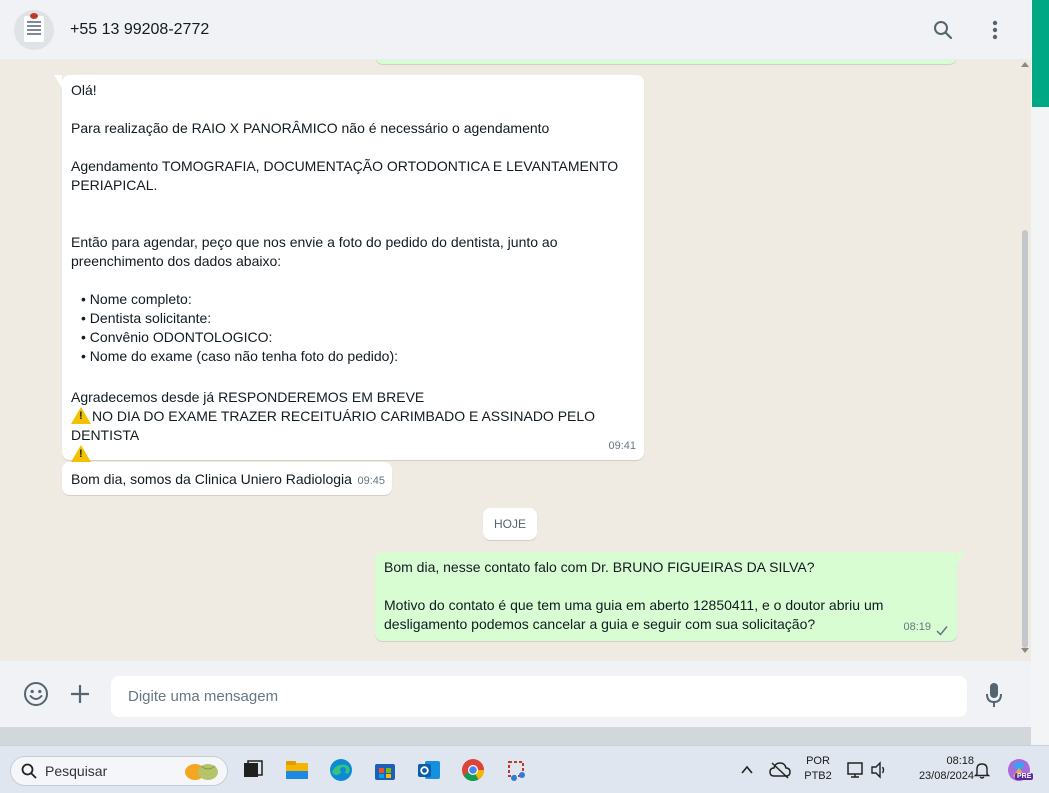  I want to click on message-time: 09:45, so click(371, 481).